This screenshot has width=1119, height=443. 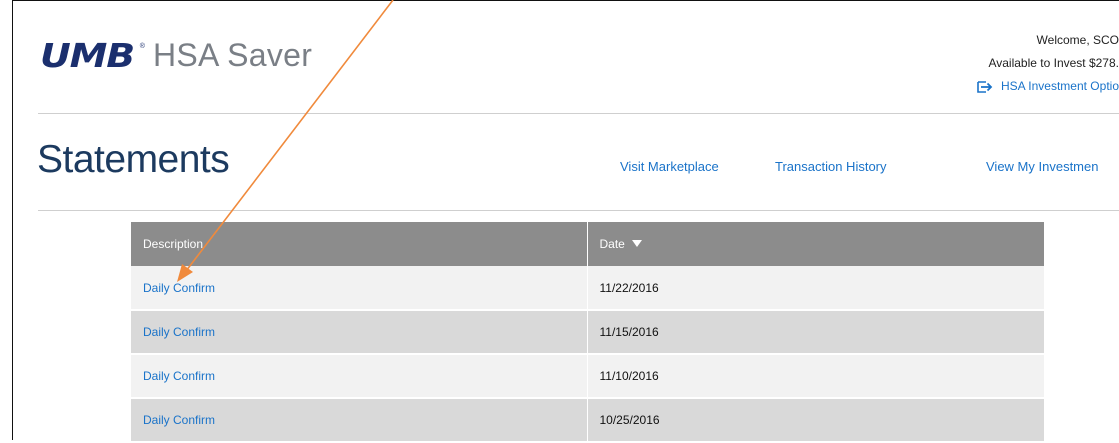 I want to click on logo: UMB ® HSA Saver, so click(x=176, y=55).